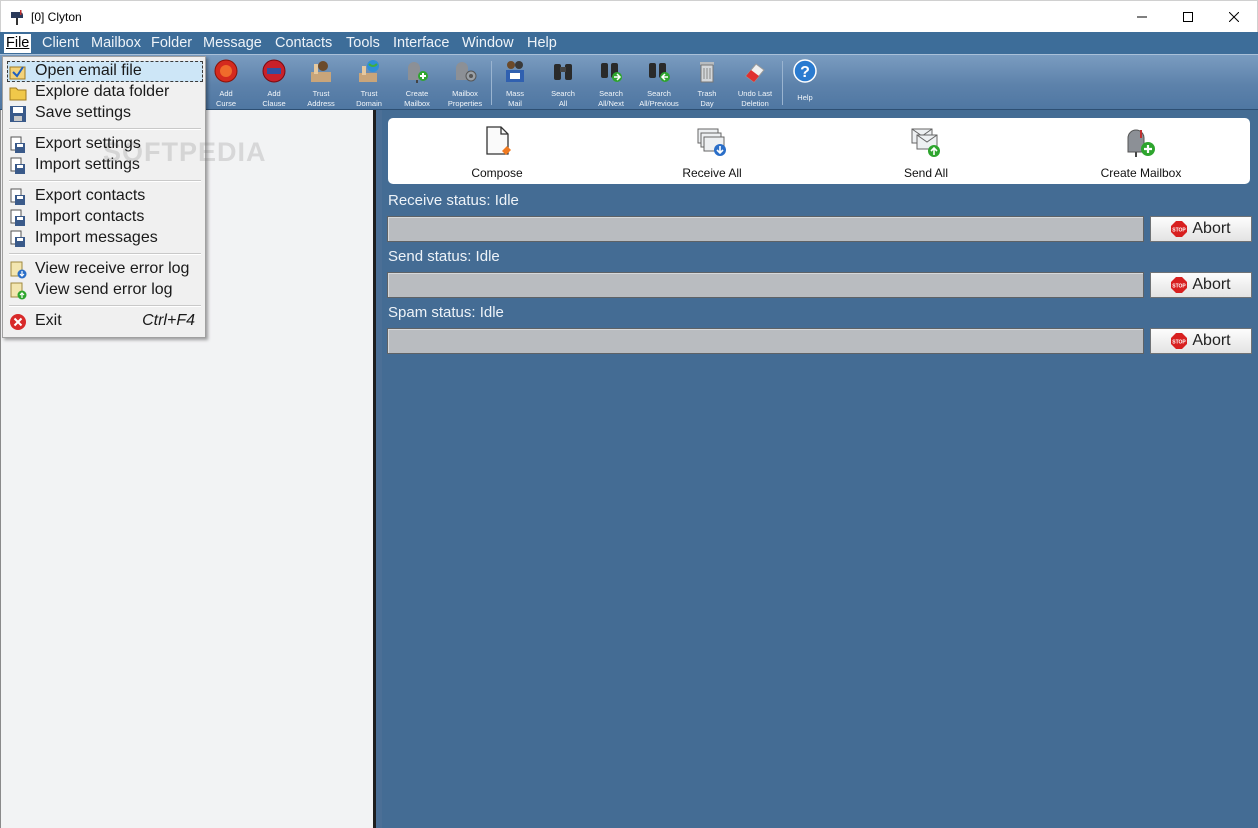  I want to click on add-curse-label-2: Curse, so click(225, 103).